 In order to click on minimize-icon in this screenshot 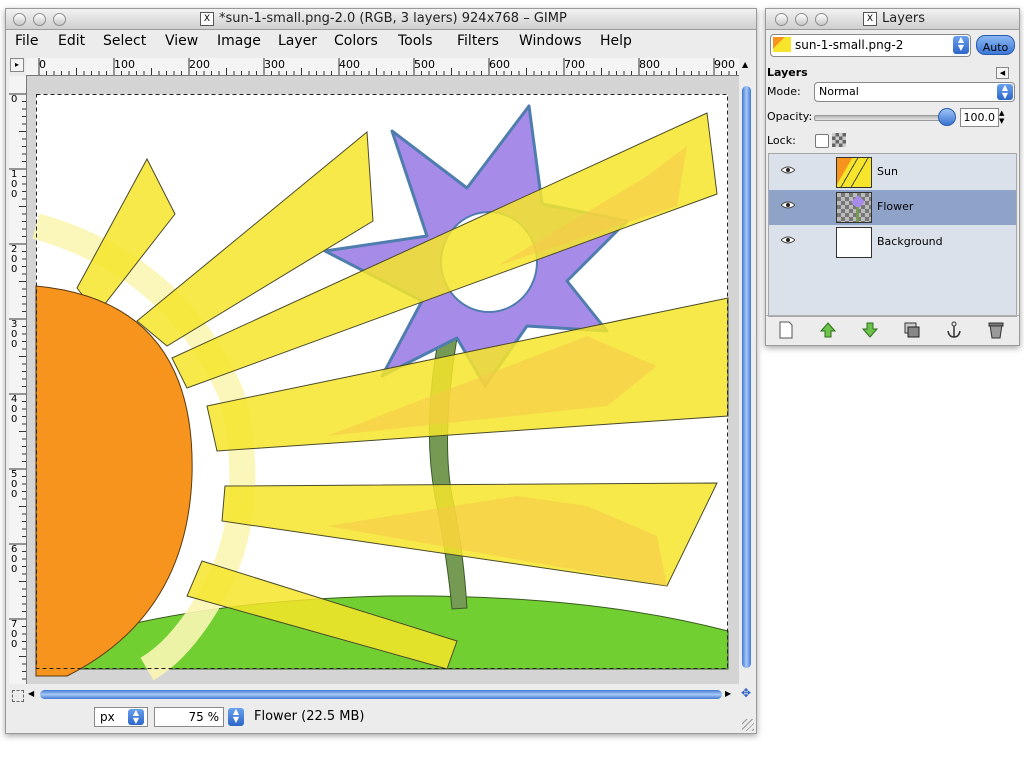, I will do `click(39, 19)`.